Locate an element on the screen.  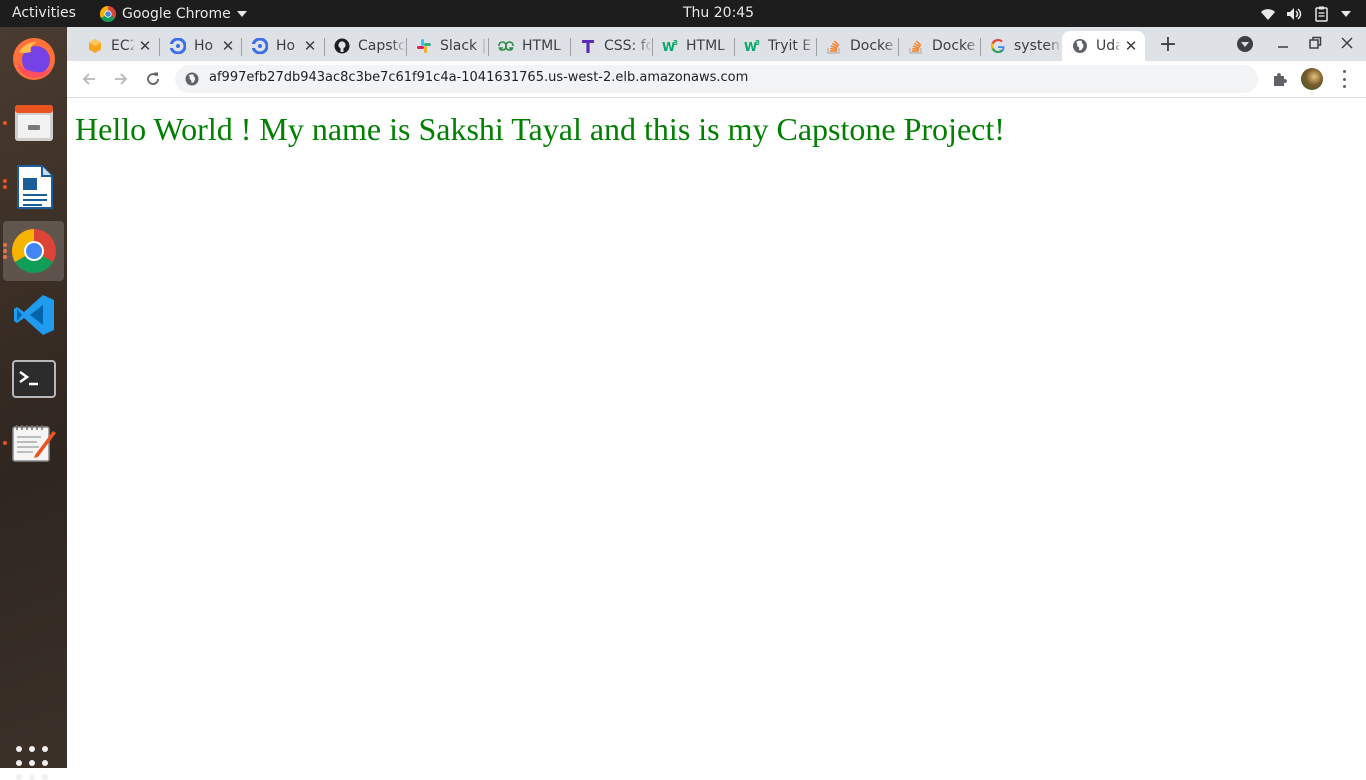
more-vert-icon is located at coordinates (1344, 79).